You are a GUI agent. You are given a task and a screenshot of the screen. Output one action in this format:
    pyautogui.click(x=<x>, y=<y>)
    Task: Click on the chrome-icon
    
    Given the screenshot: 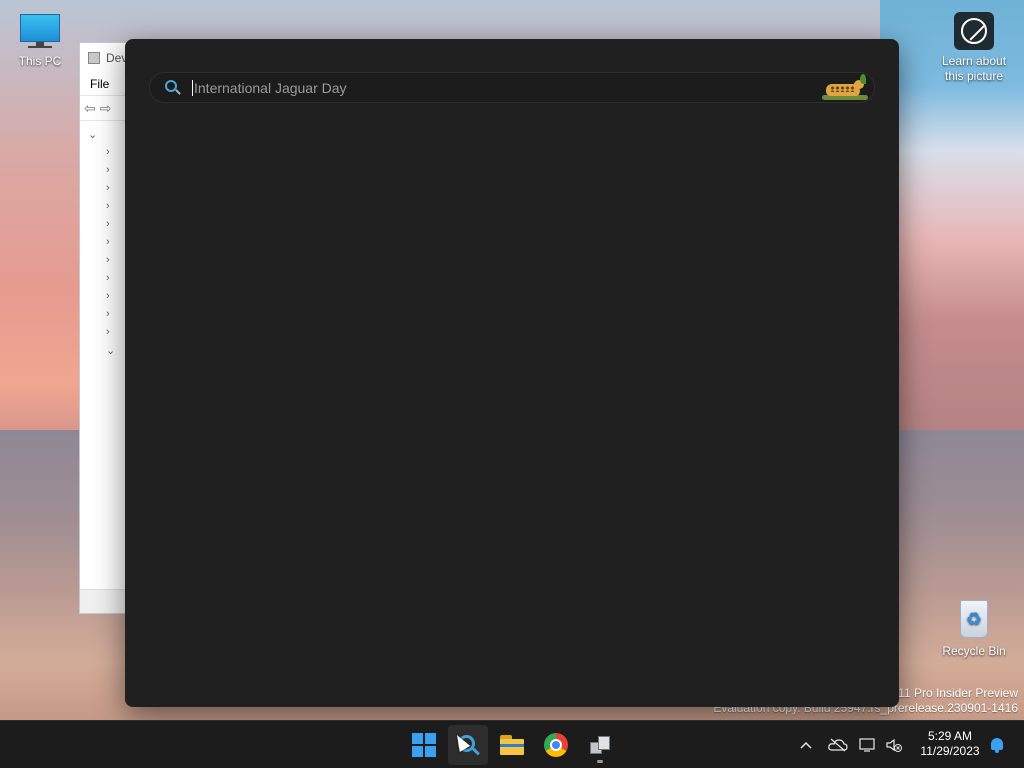 What is the action you would take?
    pyautogui.click(x=556, y=745)
    